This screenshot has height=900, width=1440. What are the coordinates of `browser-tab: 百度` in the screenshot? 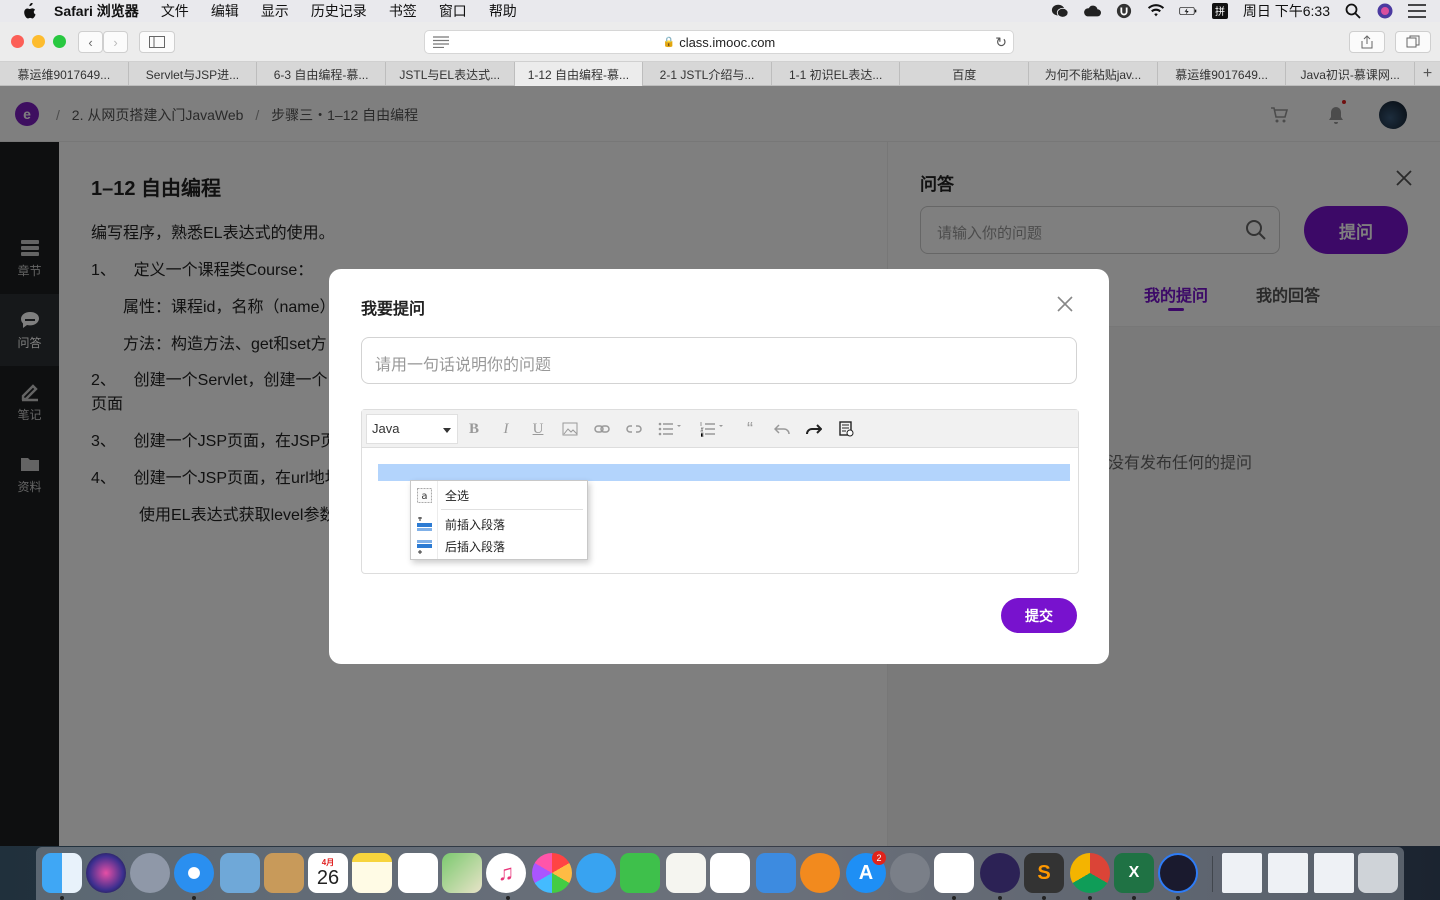 It's located at (965, 74).